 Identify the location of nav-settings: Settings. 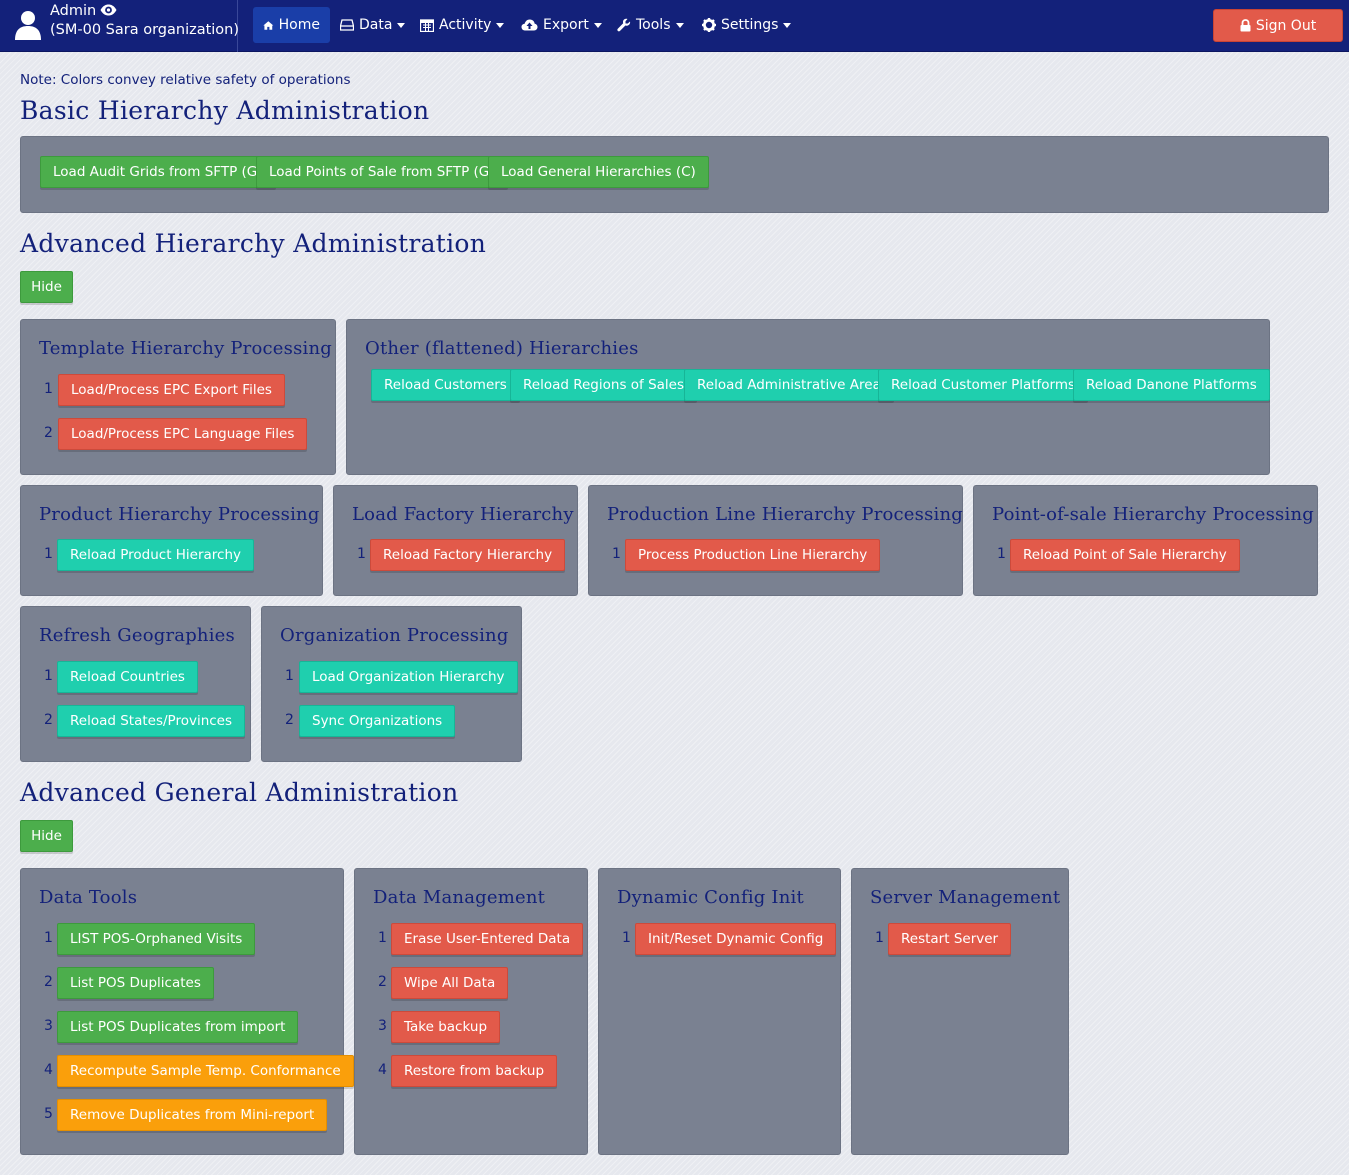
(746, 25).